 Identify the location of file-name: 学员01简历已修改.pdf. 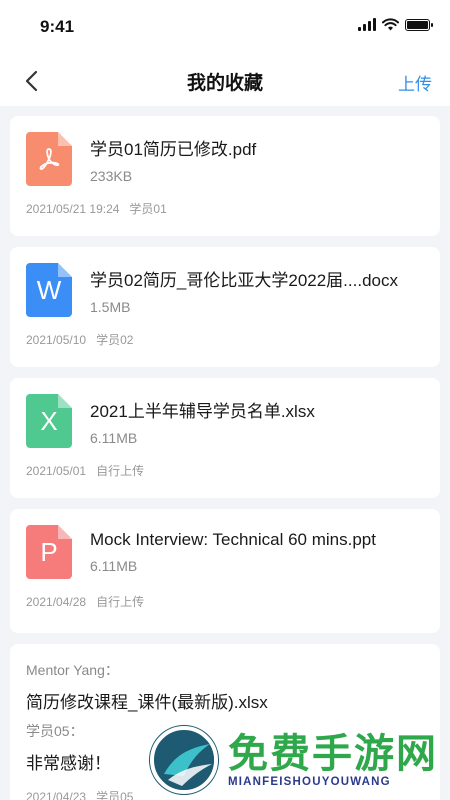
(173, 149).